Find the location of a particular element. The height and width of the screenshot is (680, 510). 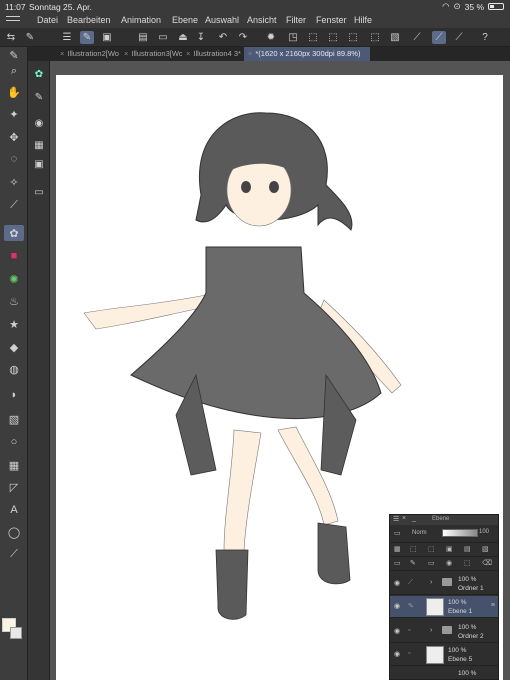

fill-selection-icon: ▧ is located at coordinates (395, 37).